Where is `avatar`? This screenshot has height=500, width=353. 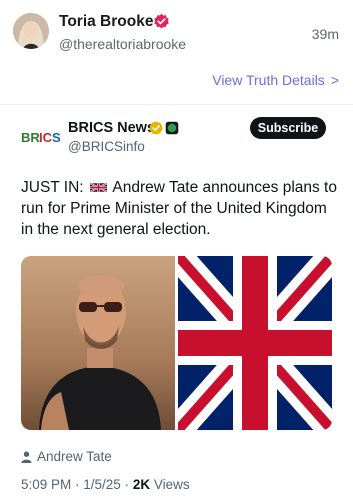
avatar is located at coordinates (31, 31).